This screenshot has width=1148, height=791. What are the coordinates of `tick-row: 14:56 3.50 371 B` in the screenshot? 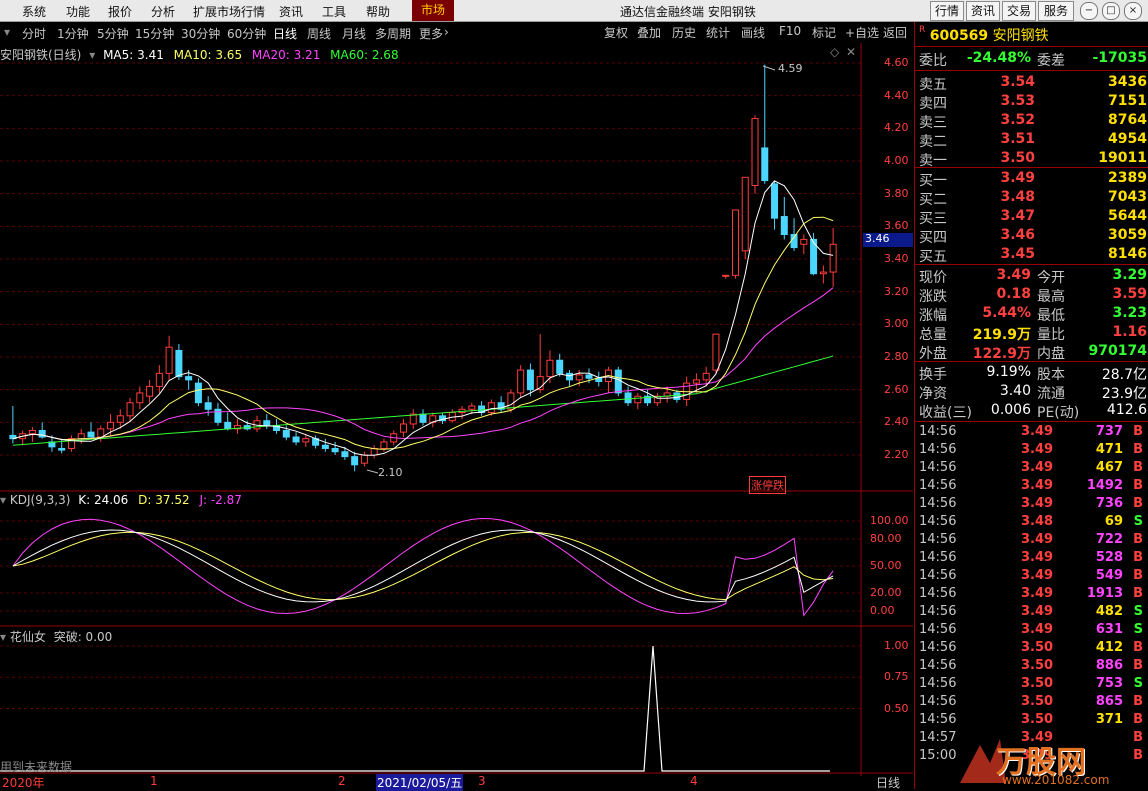 It's located at (1033, 721).